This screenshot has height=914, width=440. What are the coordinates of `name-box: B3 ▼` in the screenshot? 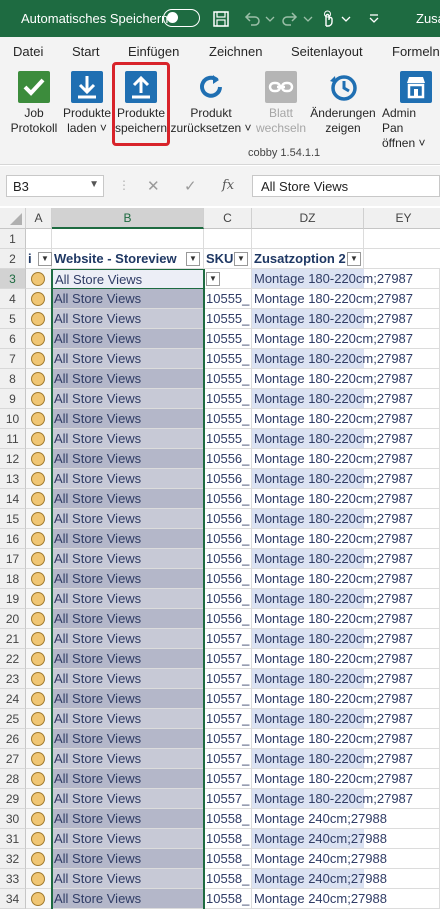 It's located at (55, 186).